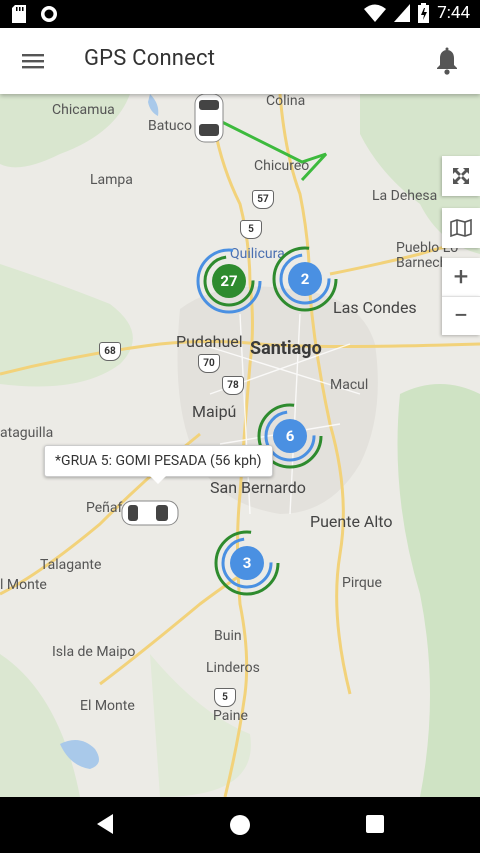 Image resolution: width=480 pixels, height=853 pixels. Describe the element at coordinates (111, 180) in the screenshot. I see `place-label: Lampa` at that location.